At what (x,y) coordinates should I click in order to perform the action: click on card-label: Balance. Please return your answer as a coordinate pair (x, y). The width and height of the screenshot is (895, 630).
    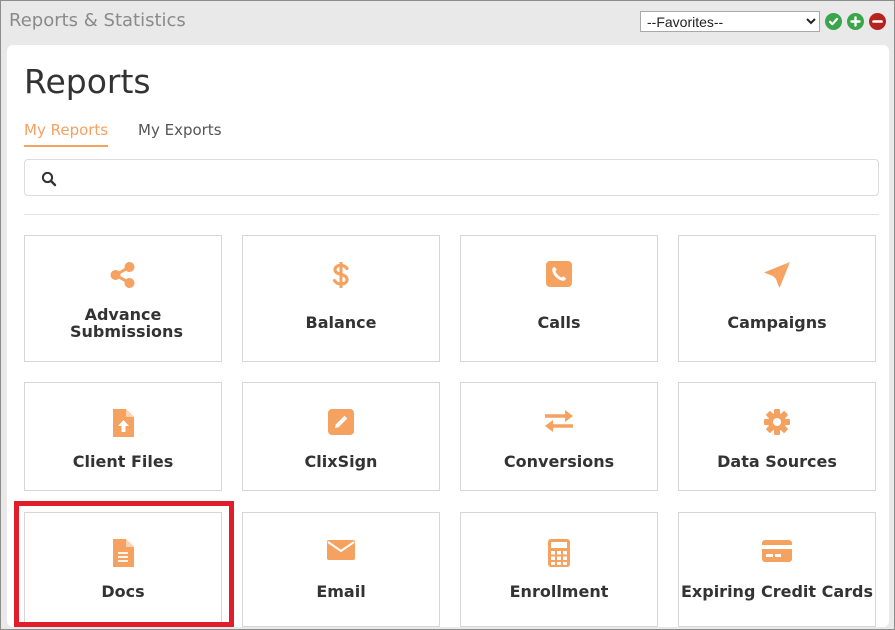
    Looking at the image, I should click on (341, 322).